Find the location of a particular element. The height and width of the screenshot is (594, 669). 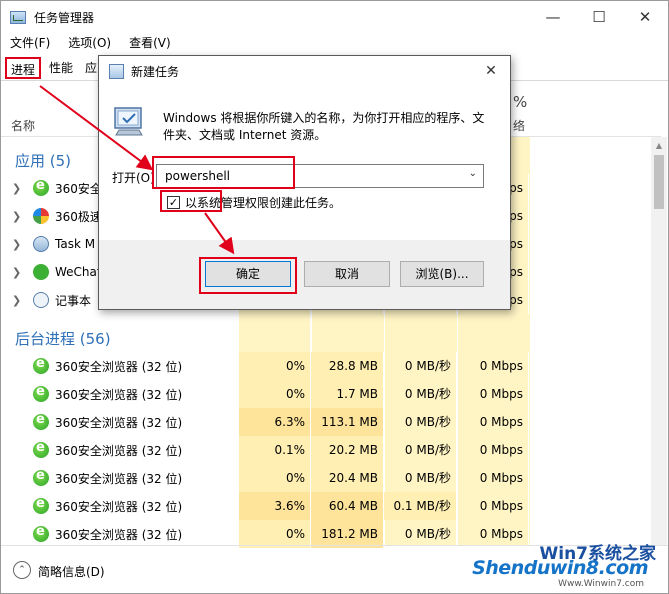

close-button: ✕ is located at coordinates (645, 17).